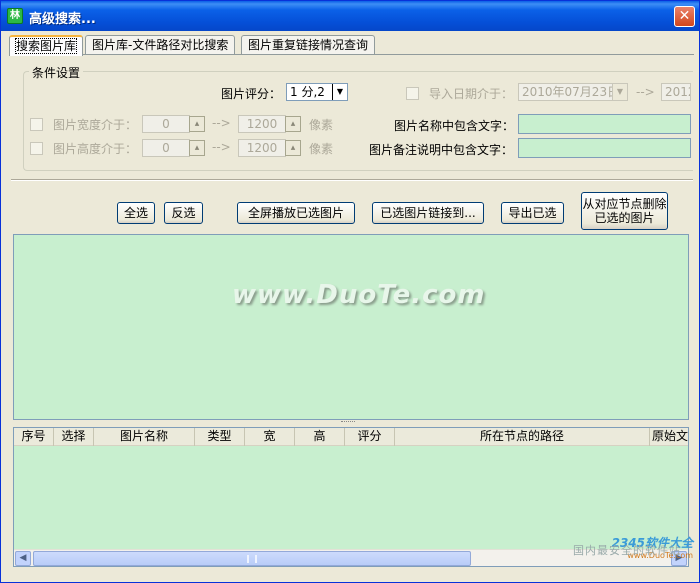  Describe the element at coordinates (370, 437) in the screenshot. I see `column-header: 评分` at that location.